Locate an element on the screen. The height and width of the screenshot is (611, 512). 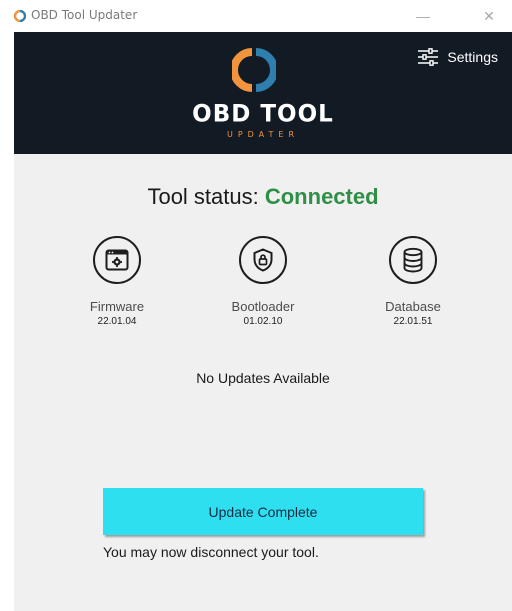
update-button-label: Update Complete is located at coordinates (263, 511).